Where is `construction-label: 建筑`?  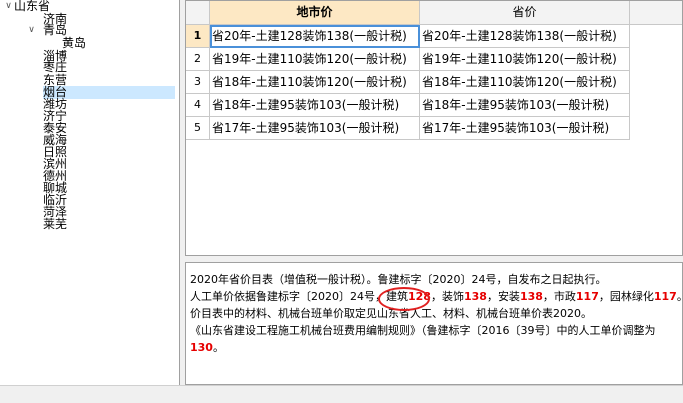 construction-label: 建筑 is located at coordinates (397, 296).